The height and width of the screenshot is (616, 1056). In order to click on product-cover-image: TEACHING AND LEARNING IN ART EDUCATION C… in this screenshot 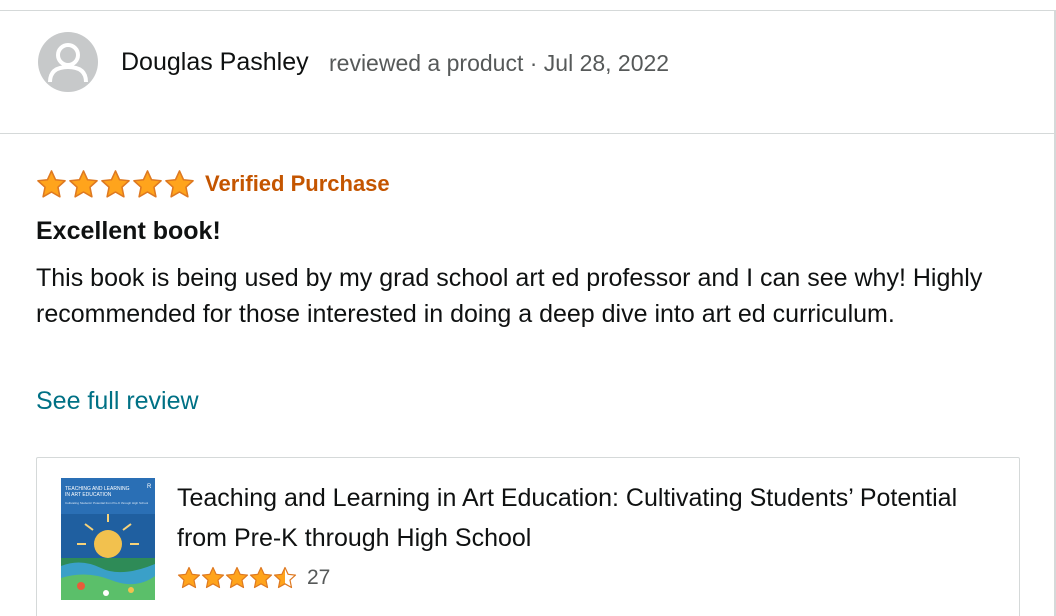, I will do `click(108, 539)`.